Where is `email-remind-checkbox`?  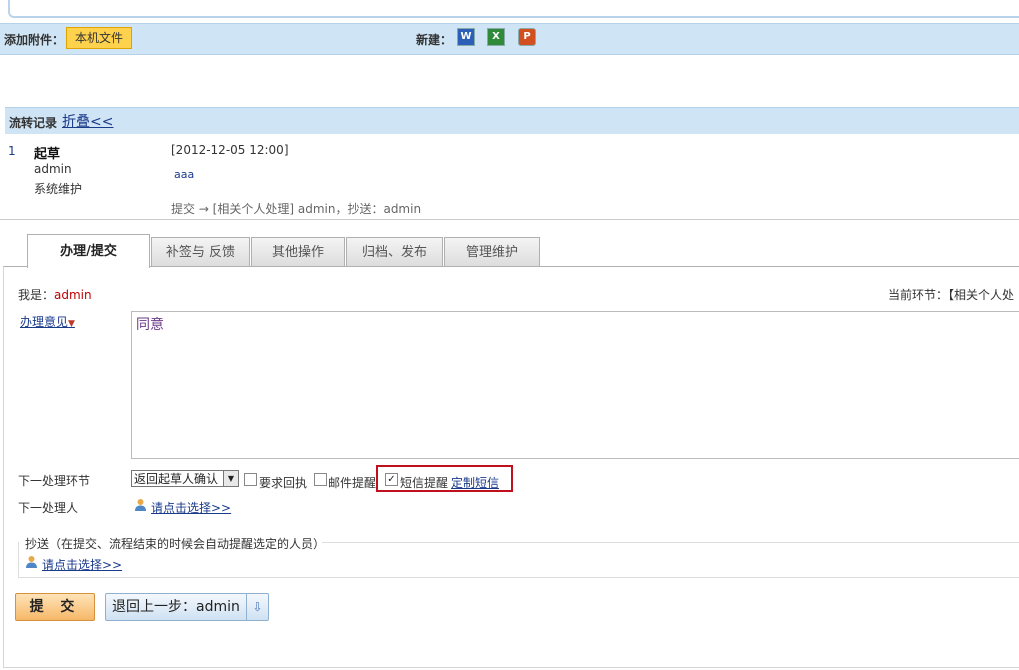 email-remind-checkbox is located at coordinates (320, 479).